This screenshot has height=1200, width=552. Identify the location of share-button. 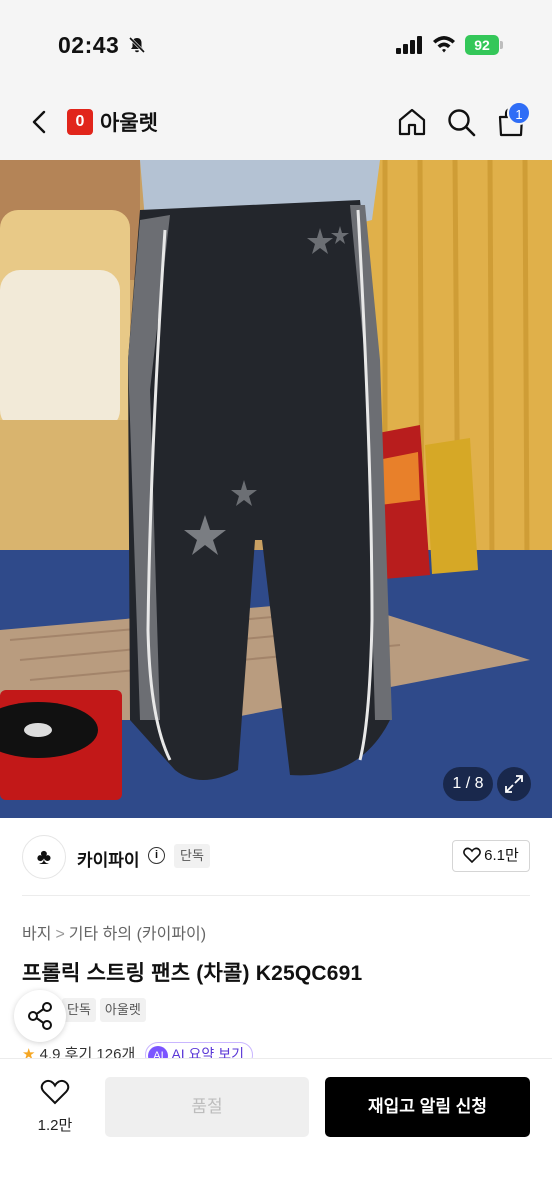
(40, 1016).